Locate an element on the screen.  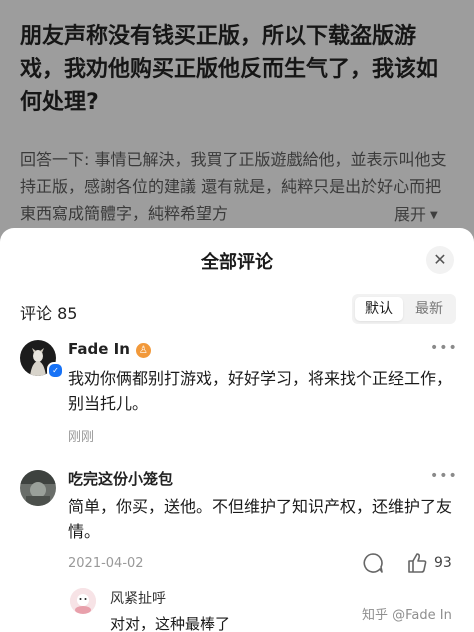
reply-text: 对对，这种最棒了 is located at coordinates (170, 623).